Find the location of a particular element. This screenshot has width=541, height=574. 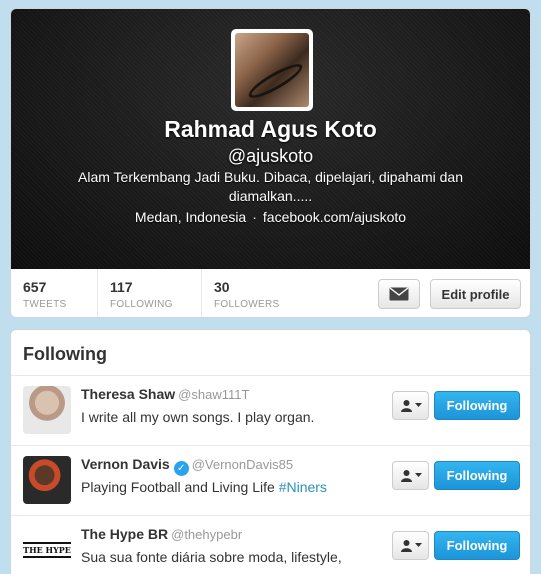

verified-badge-icon: ✓ is located at coordinates (181, 468).